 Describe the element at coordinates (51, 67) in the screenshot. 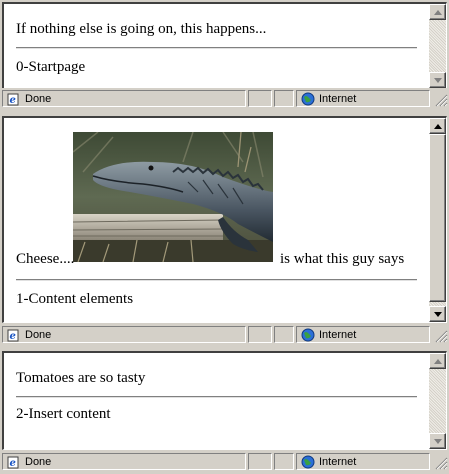

I see `page-caption: 0-Startpage` at that location.